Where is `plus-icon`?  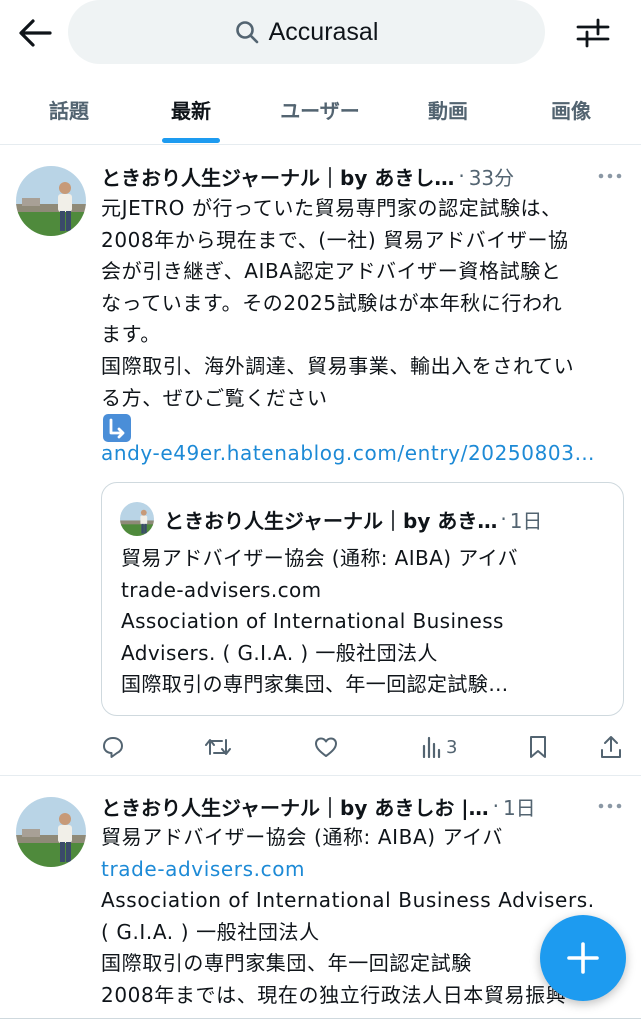
plus-icon is located at coordinates (583, 958).